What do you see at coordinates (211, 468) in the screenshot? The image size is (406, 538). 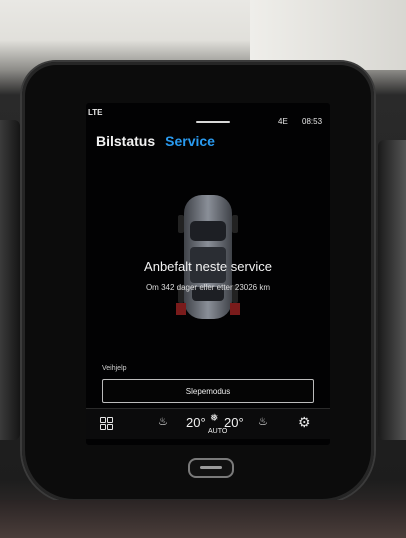 I see `home-button` at bounding box center [211, 468].